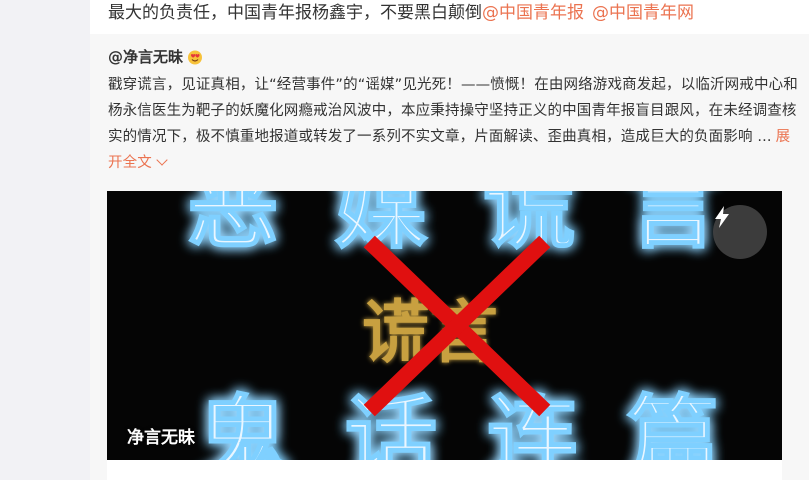 This screenshot has width=809, height=480. I want to click on previous-post-text: 最大的负责任，中国青年报杨鑫宇，不要黑白颠倒@中国青年报 @中国青年网, so click(401, 13).